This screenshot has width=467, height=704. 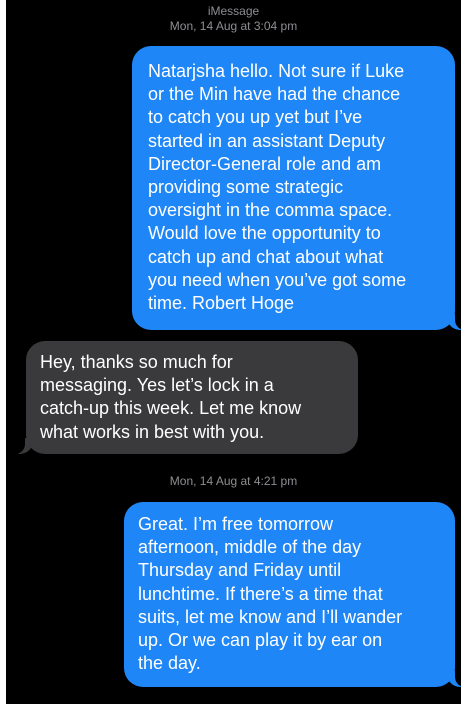 What do you see at coordinates (267, 140) in the screenshot?
I see `message-text-line: started in an assistant Deputy` at bounding box center [267, 140].